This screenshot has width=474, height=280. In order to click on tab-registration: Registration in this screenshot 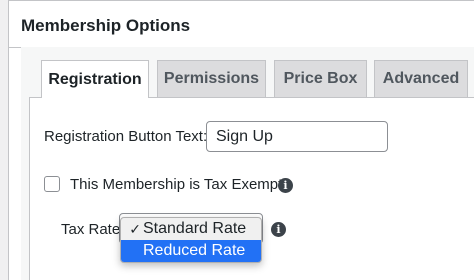, I will do `click(95, 79)`.